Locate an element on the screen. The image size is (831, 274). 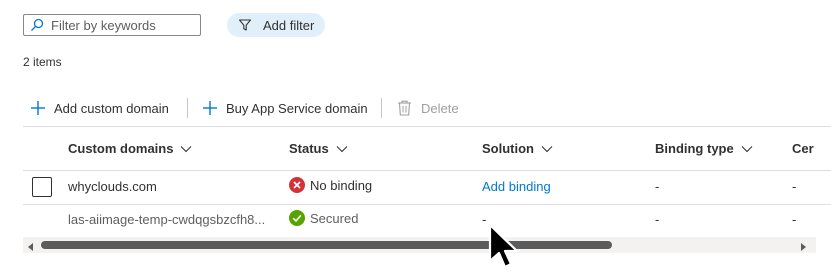
column-header-status: Status is located at coordinates (318, 148).